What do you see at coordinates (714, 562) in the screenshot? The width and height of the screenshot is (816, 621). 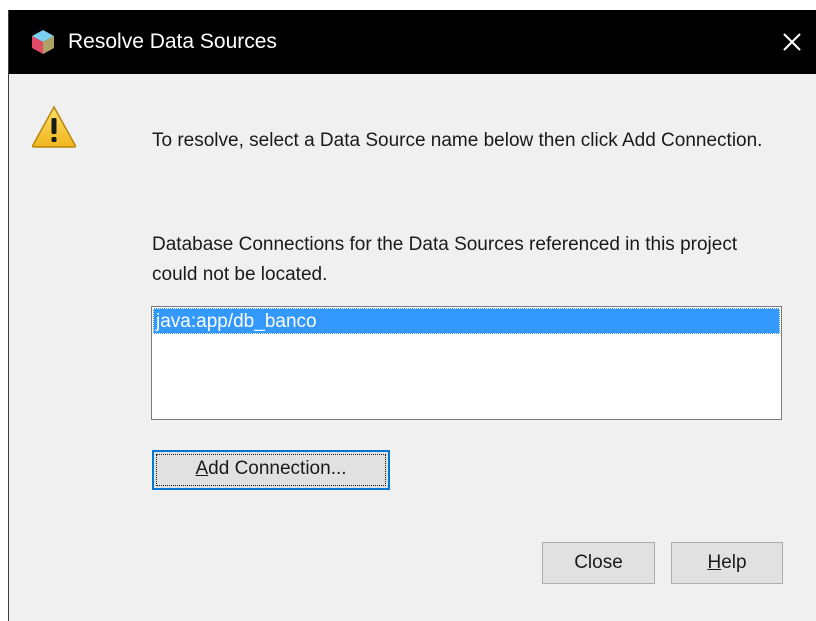 I see `help-mnemonic: H` at bounding box center [714, 562].